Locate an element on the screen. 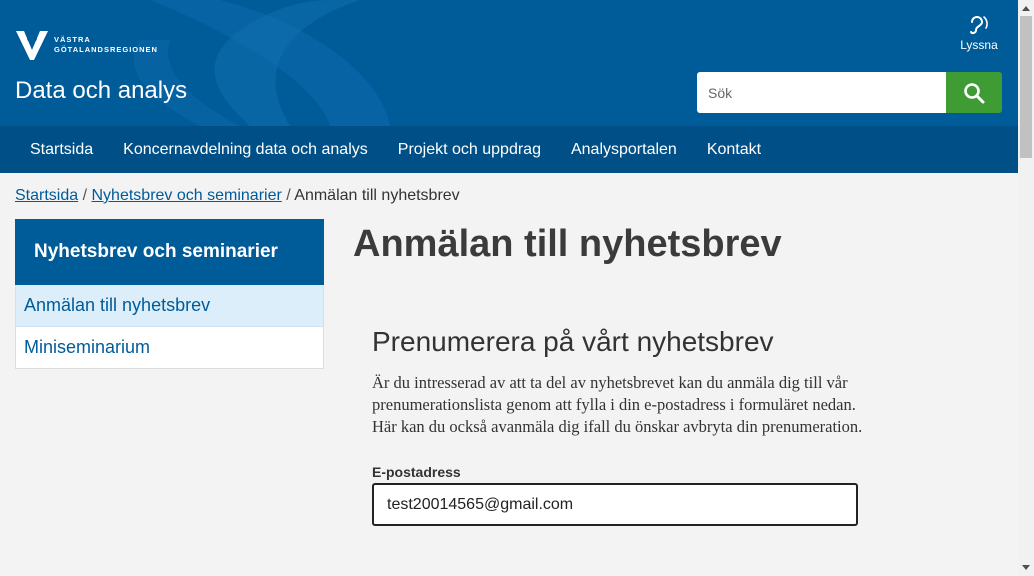  site-title: Data och analys is located at coordinates (101, 91).